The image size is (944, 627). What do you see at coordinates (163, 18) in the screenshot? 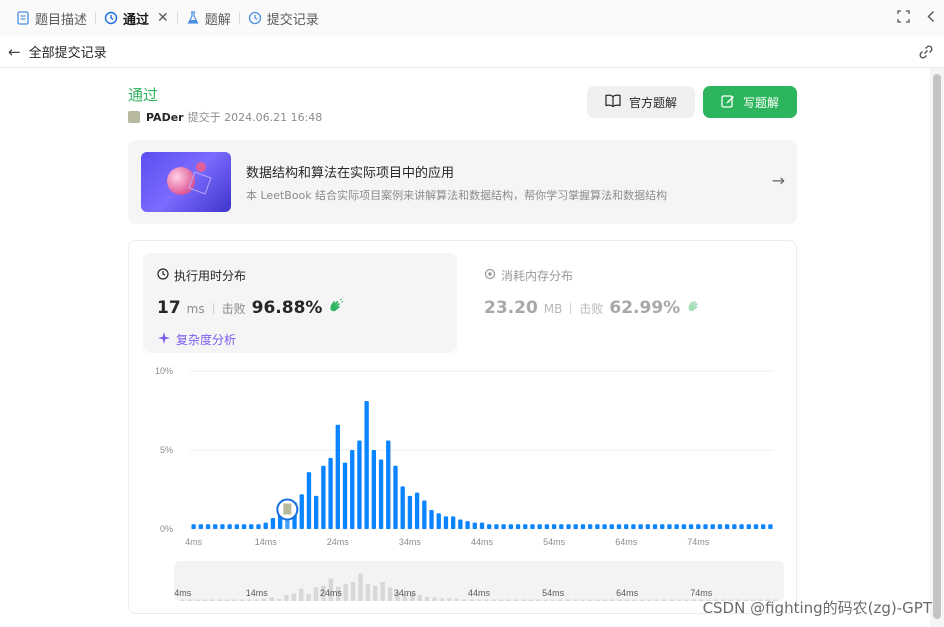
I see `close-icon: ✕` at bounding box center [163, 18].